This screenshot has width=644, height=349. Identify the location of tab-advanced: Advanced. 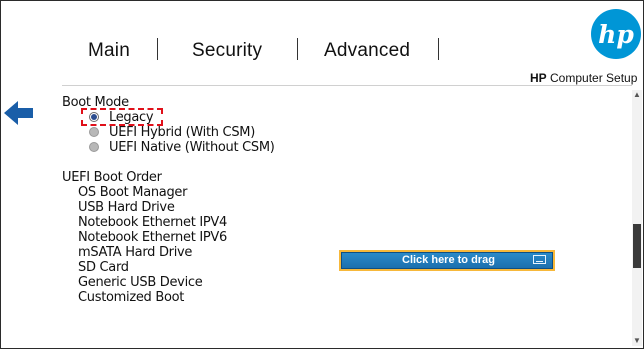
(367, 51).